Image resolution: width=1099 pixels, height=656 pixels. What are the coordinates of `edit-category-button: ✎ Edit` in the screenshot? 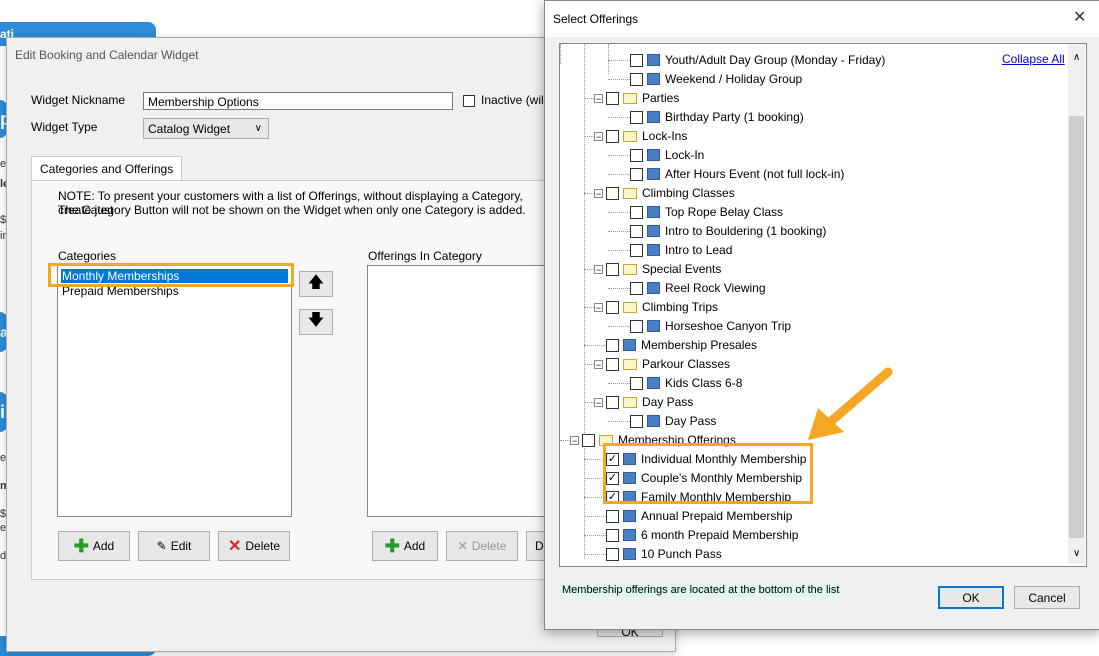 It's located at (174, 546).